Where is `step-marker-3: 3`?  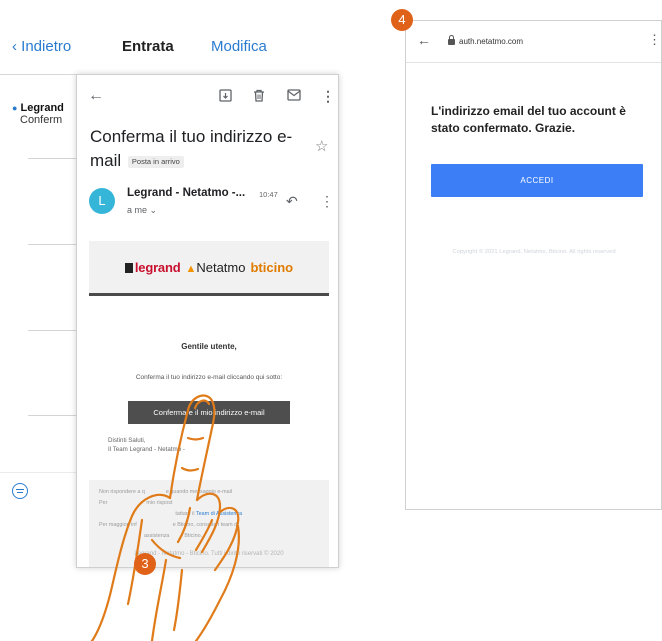 step-marker-3: 3 is located at coordinates (145, 564).